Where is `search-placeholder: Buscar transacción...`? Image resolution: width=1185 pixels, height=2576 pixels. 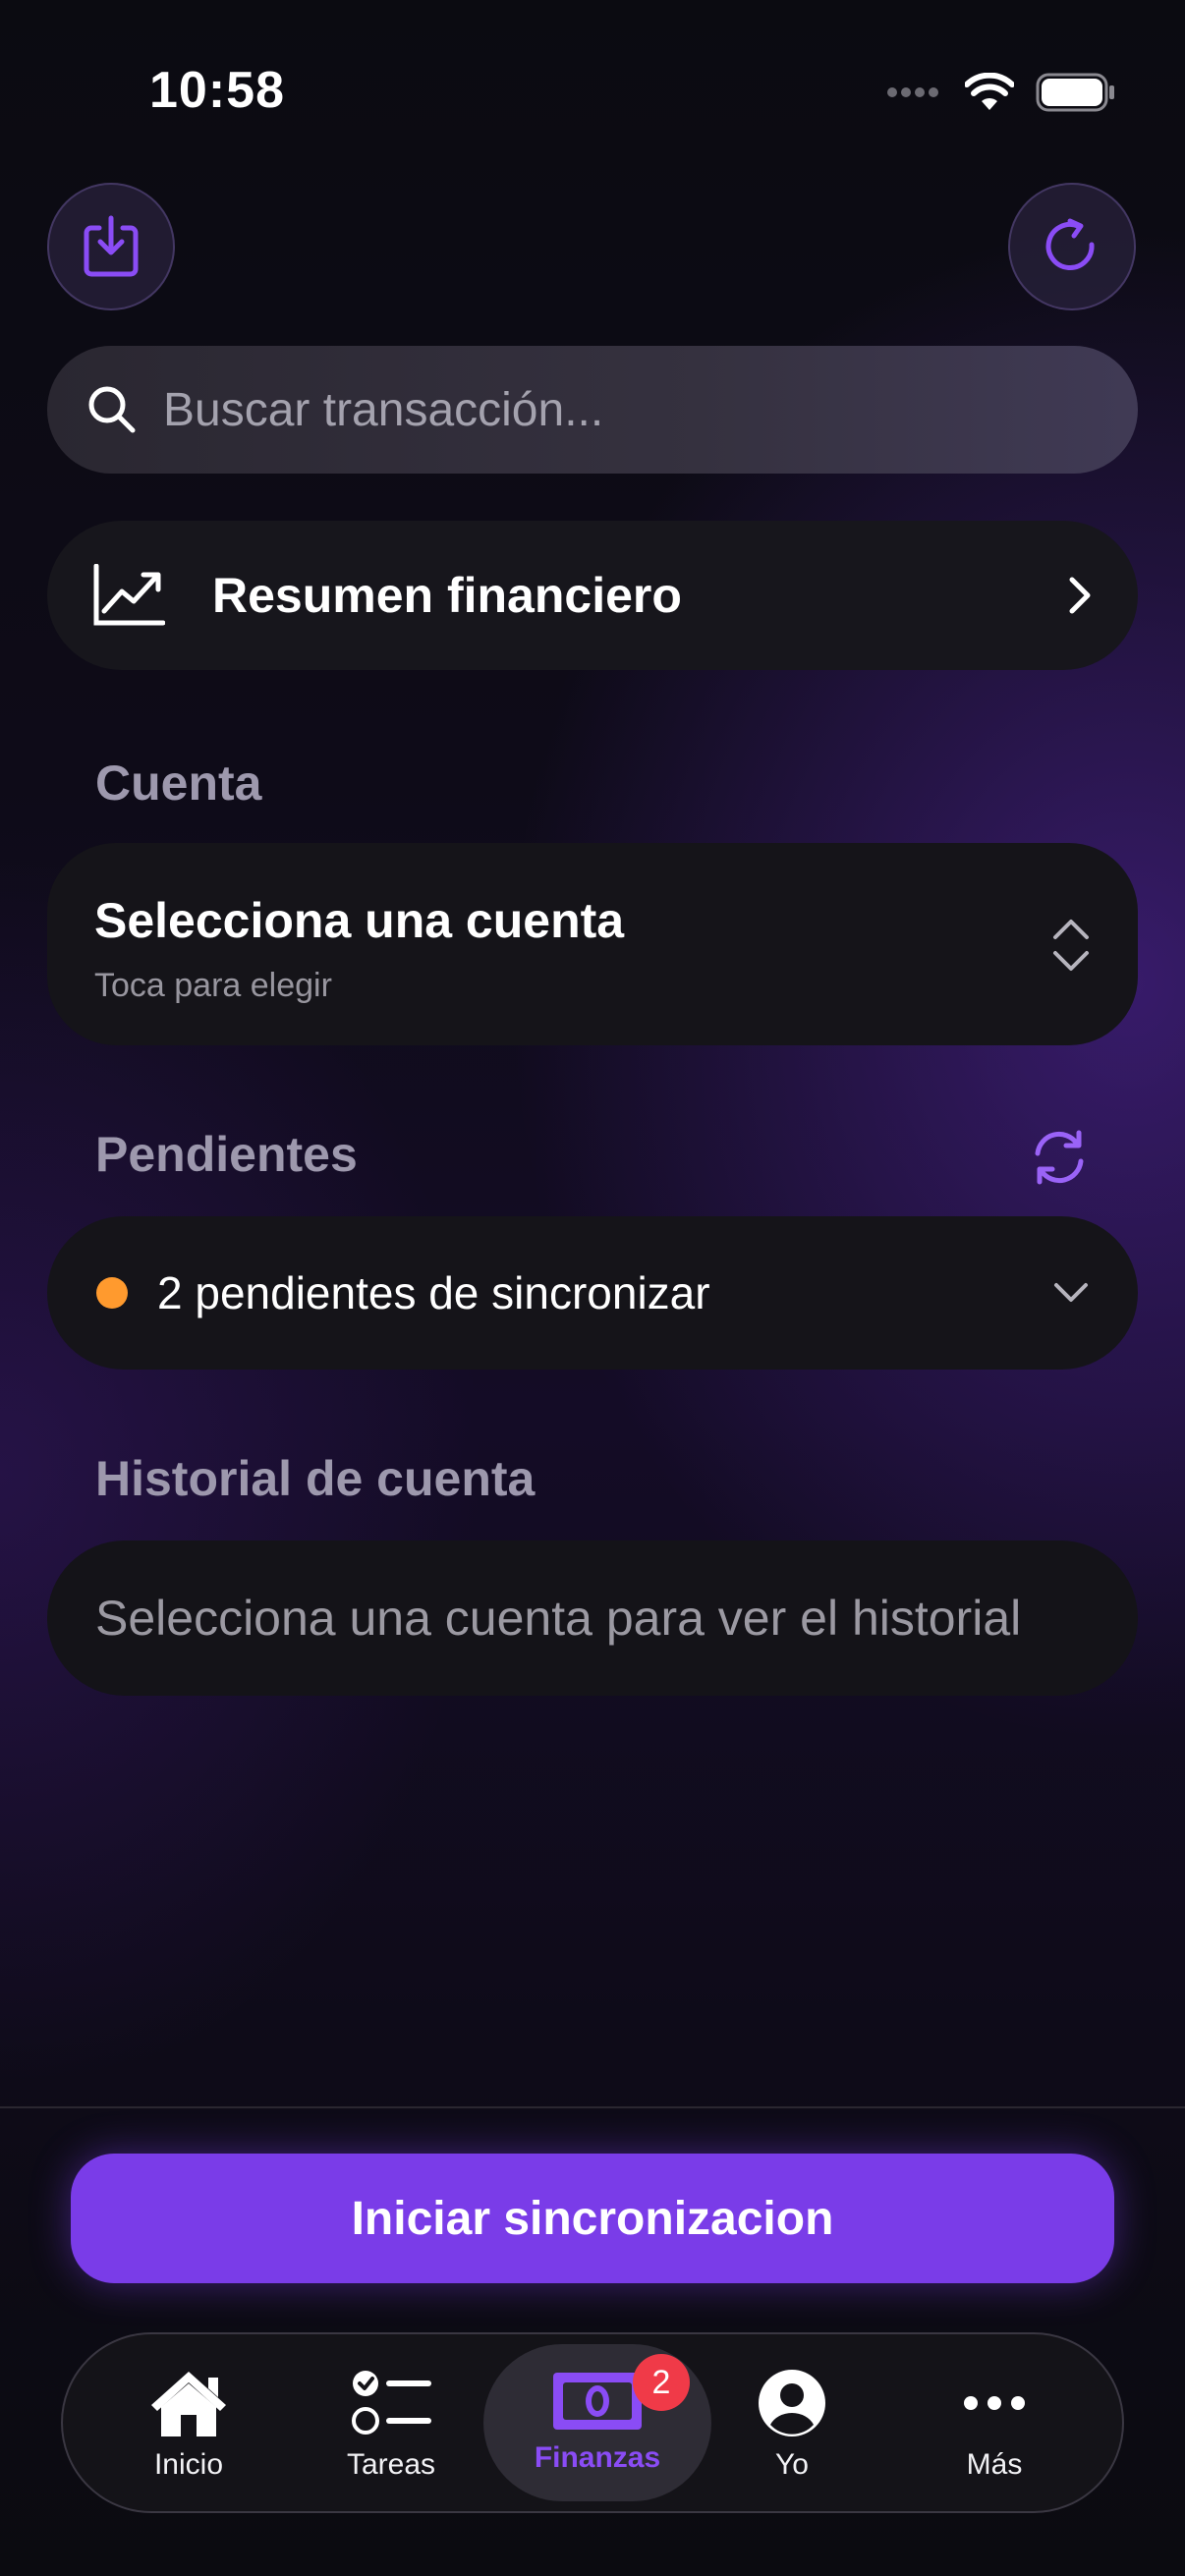
search-placeholder: Buscar transacción... is located at coordinates (384, 409).